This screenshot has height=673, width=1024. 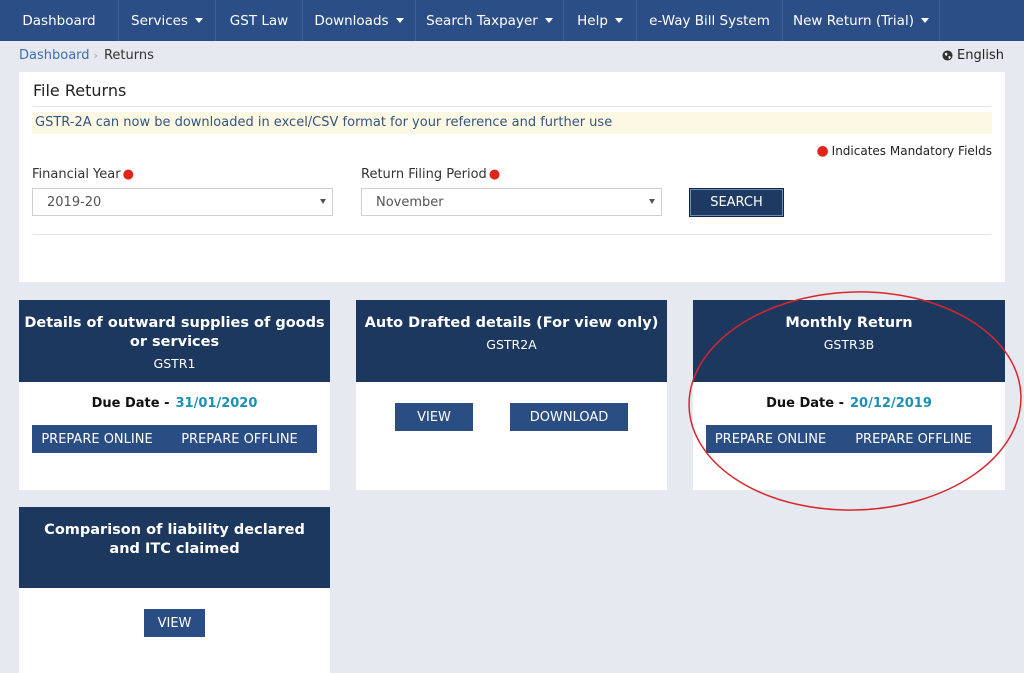 I want to click on language-selector: English, so click(x=973, y=55).